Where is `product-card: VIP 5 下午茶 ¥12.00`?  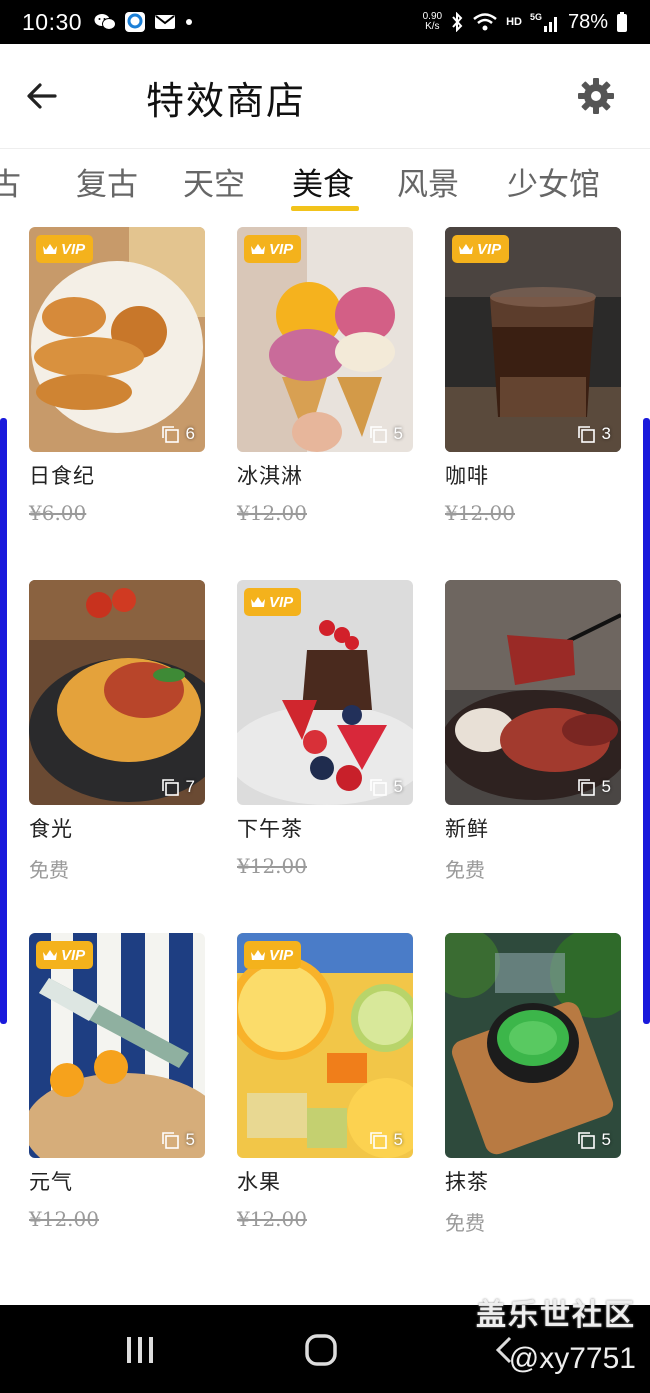
product-card: VIP 5 下午茶 ¥12.00 is located at coordinates (325, 729).